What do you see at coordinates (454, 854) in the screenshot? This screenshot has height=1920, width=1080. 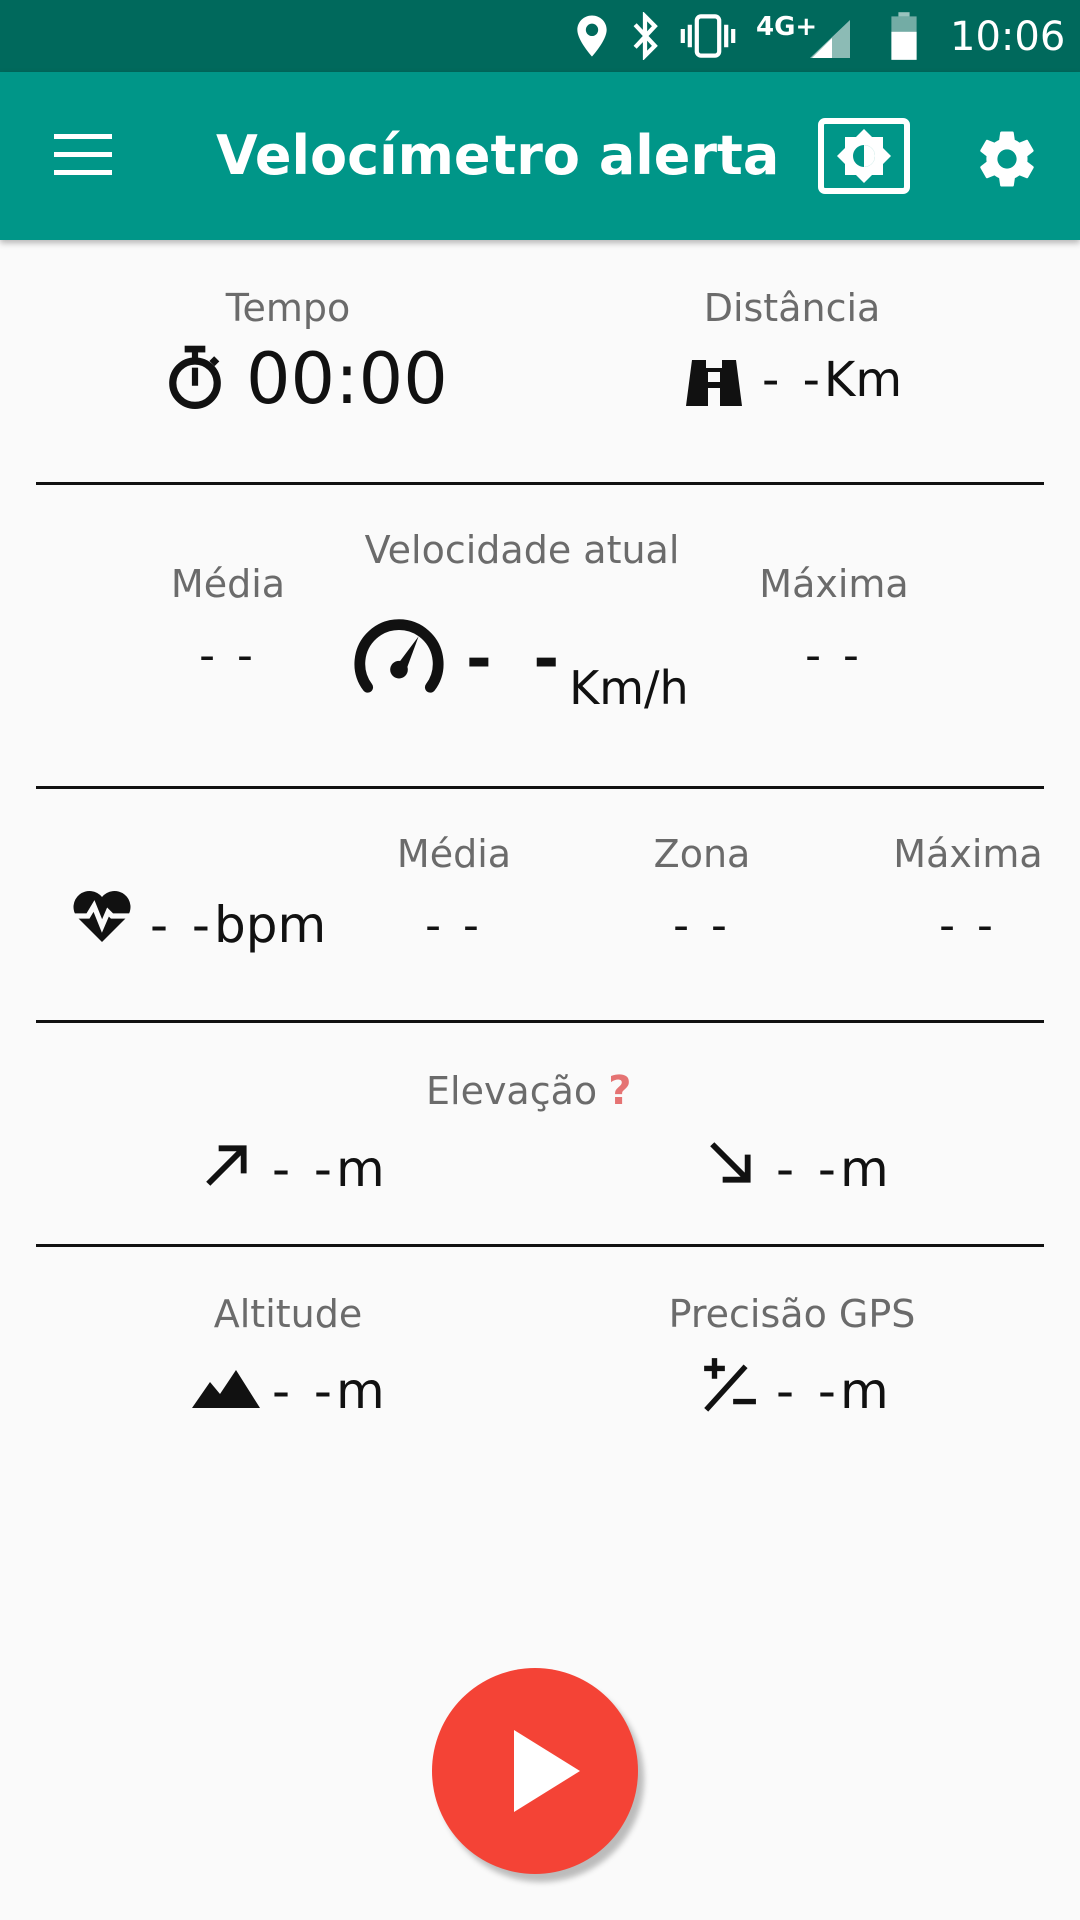 I see `heart-avg-label: Média` at bounding box center [454, 854].